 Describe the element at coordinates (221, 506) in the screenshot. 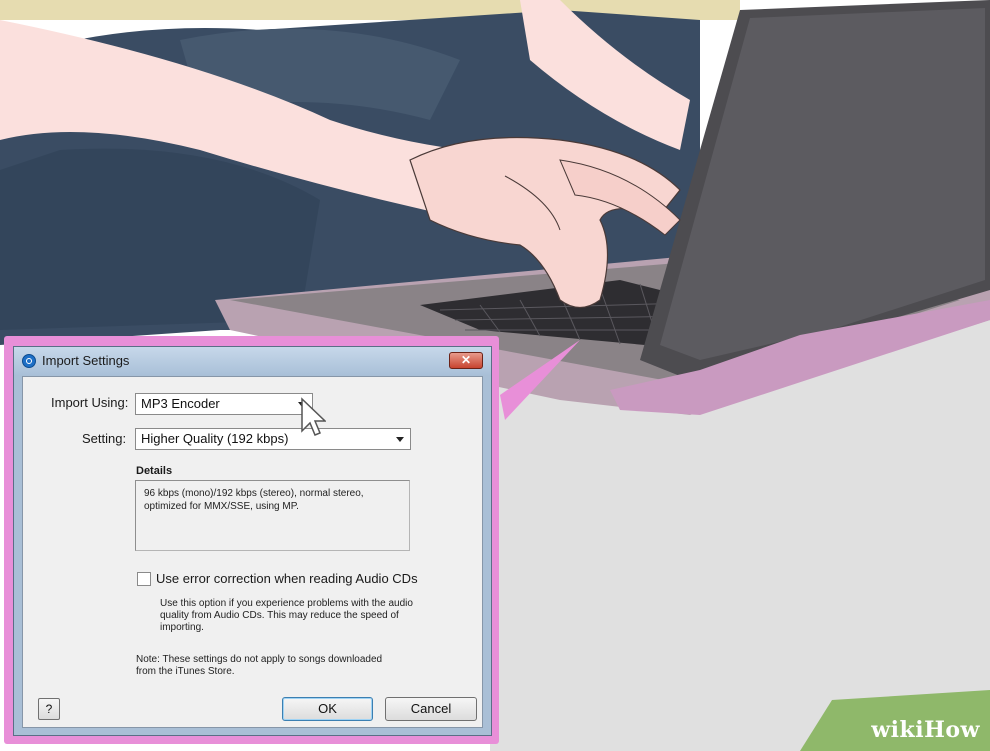

I see `details-line-2: optimized for MMX/SSE, using MP.` at that location.